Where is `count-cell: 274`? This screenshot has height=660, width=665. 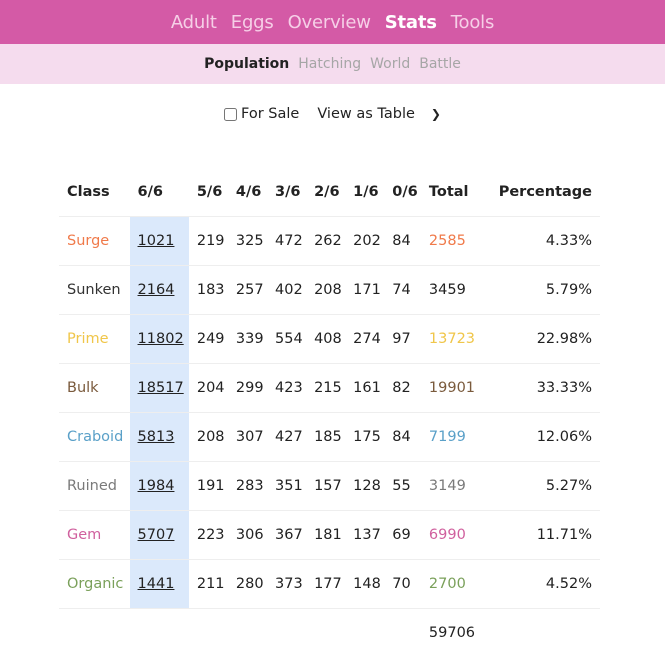
count-cell: 274 is located at coordinates (365, 338).